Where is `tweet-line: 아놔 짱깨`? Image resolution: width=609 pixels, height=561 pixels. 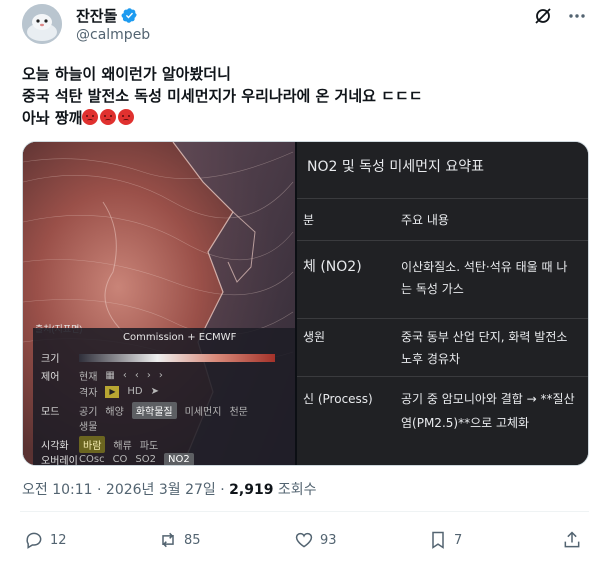
tweet-line: 아놔 짱깨 is located at coordinates (302, 118).